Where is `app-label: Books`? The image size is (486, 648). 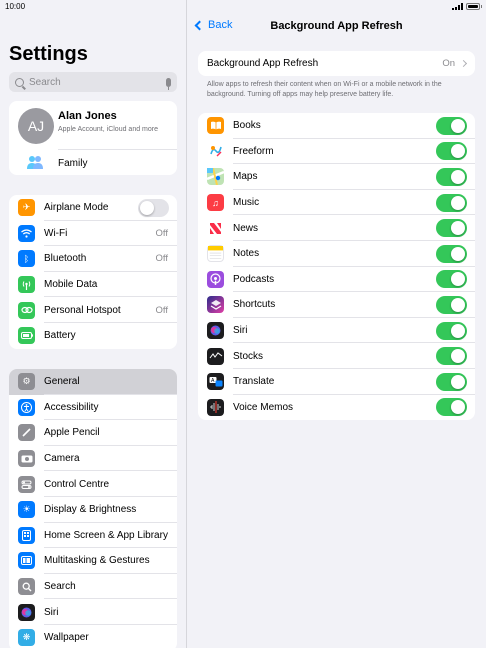 app-label: Books is located at coordinates (247, 126).